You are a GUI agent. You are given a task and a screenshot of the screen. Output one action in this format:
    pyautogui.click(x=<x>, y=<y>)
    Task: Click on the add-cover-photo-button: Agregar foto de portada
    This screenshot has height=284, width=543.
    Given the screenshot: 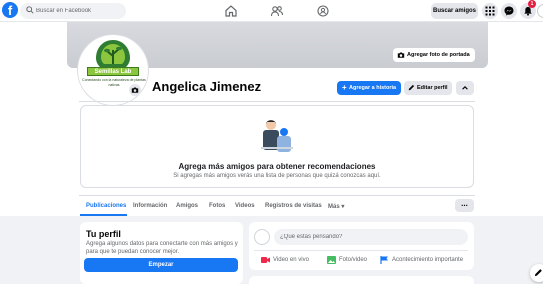 What is the action you would take?
    pyautogui.click(x=434, y=55)
    